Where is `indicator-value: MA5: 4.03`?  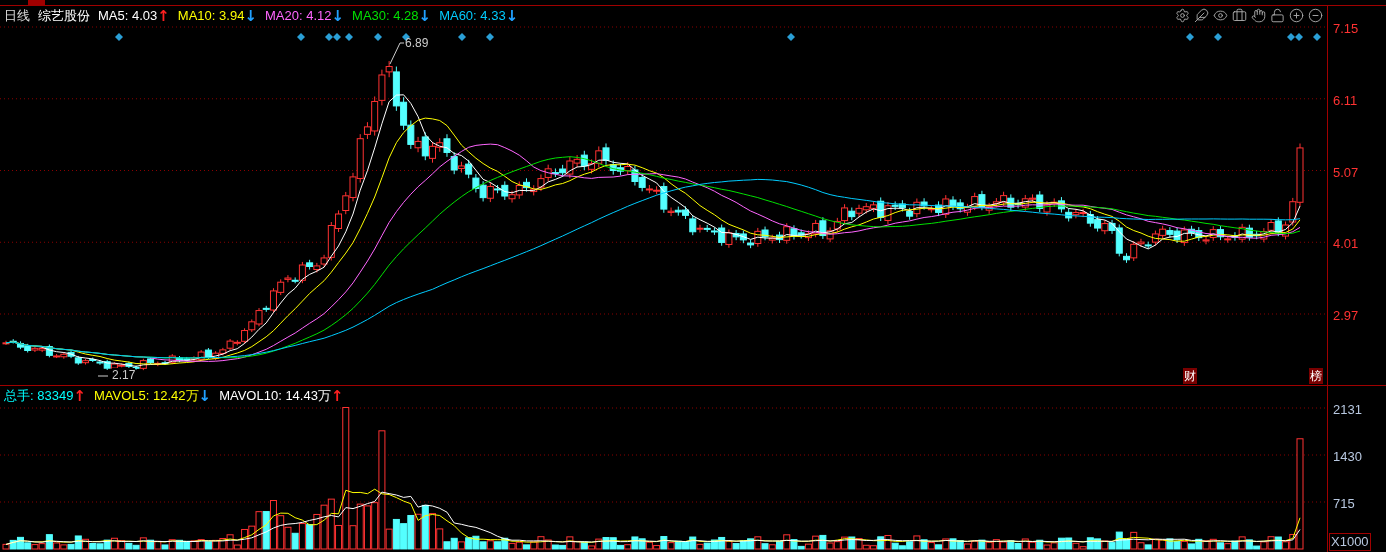
indicator-value: MA5: 4.03 is located at coordinates (128, 16).